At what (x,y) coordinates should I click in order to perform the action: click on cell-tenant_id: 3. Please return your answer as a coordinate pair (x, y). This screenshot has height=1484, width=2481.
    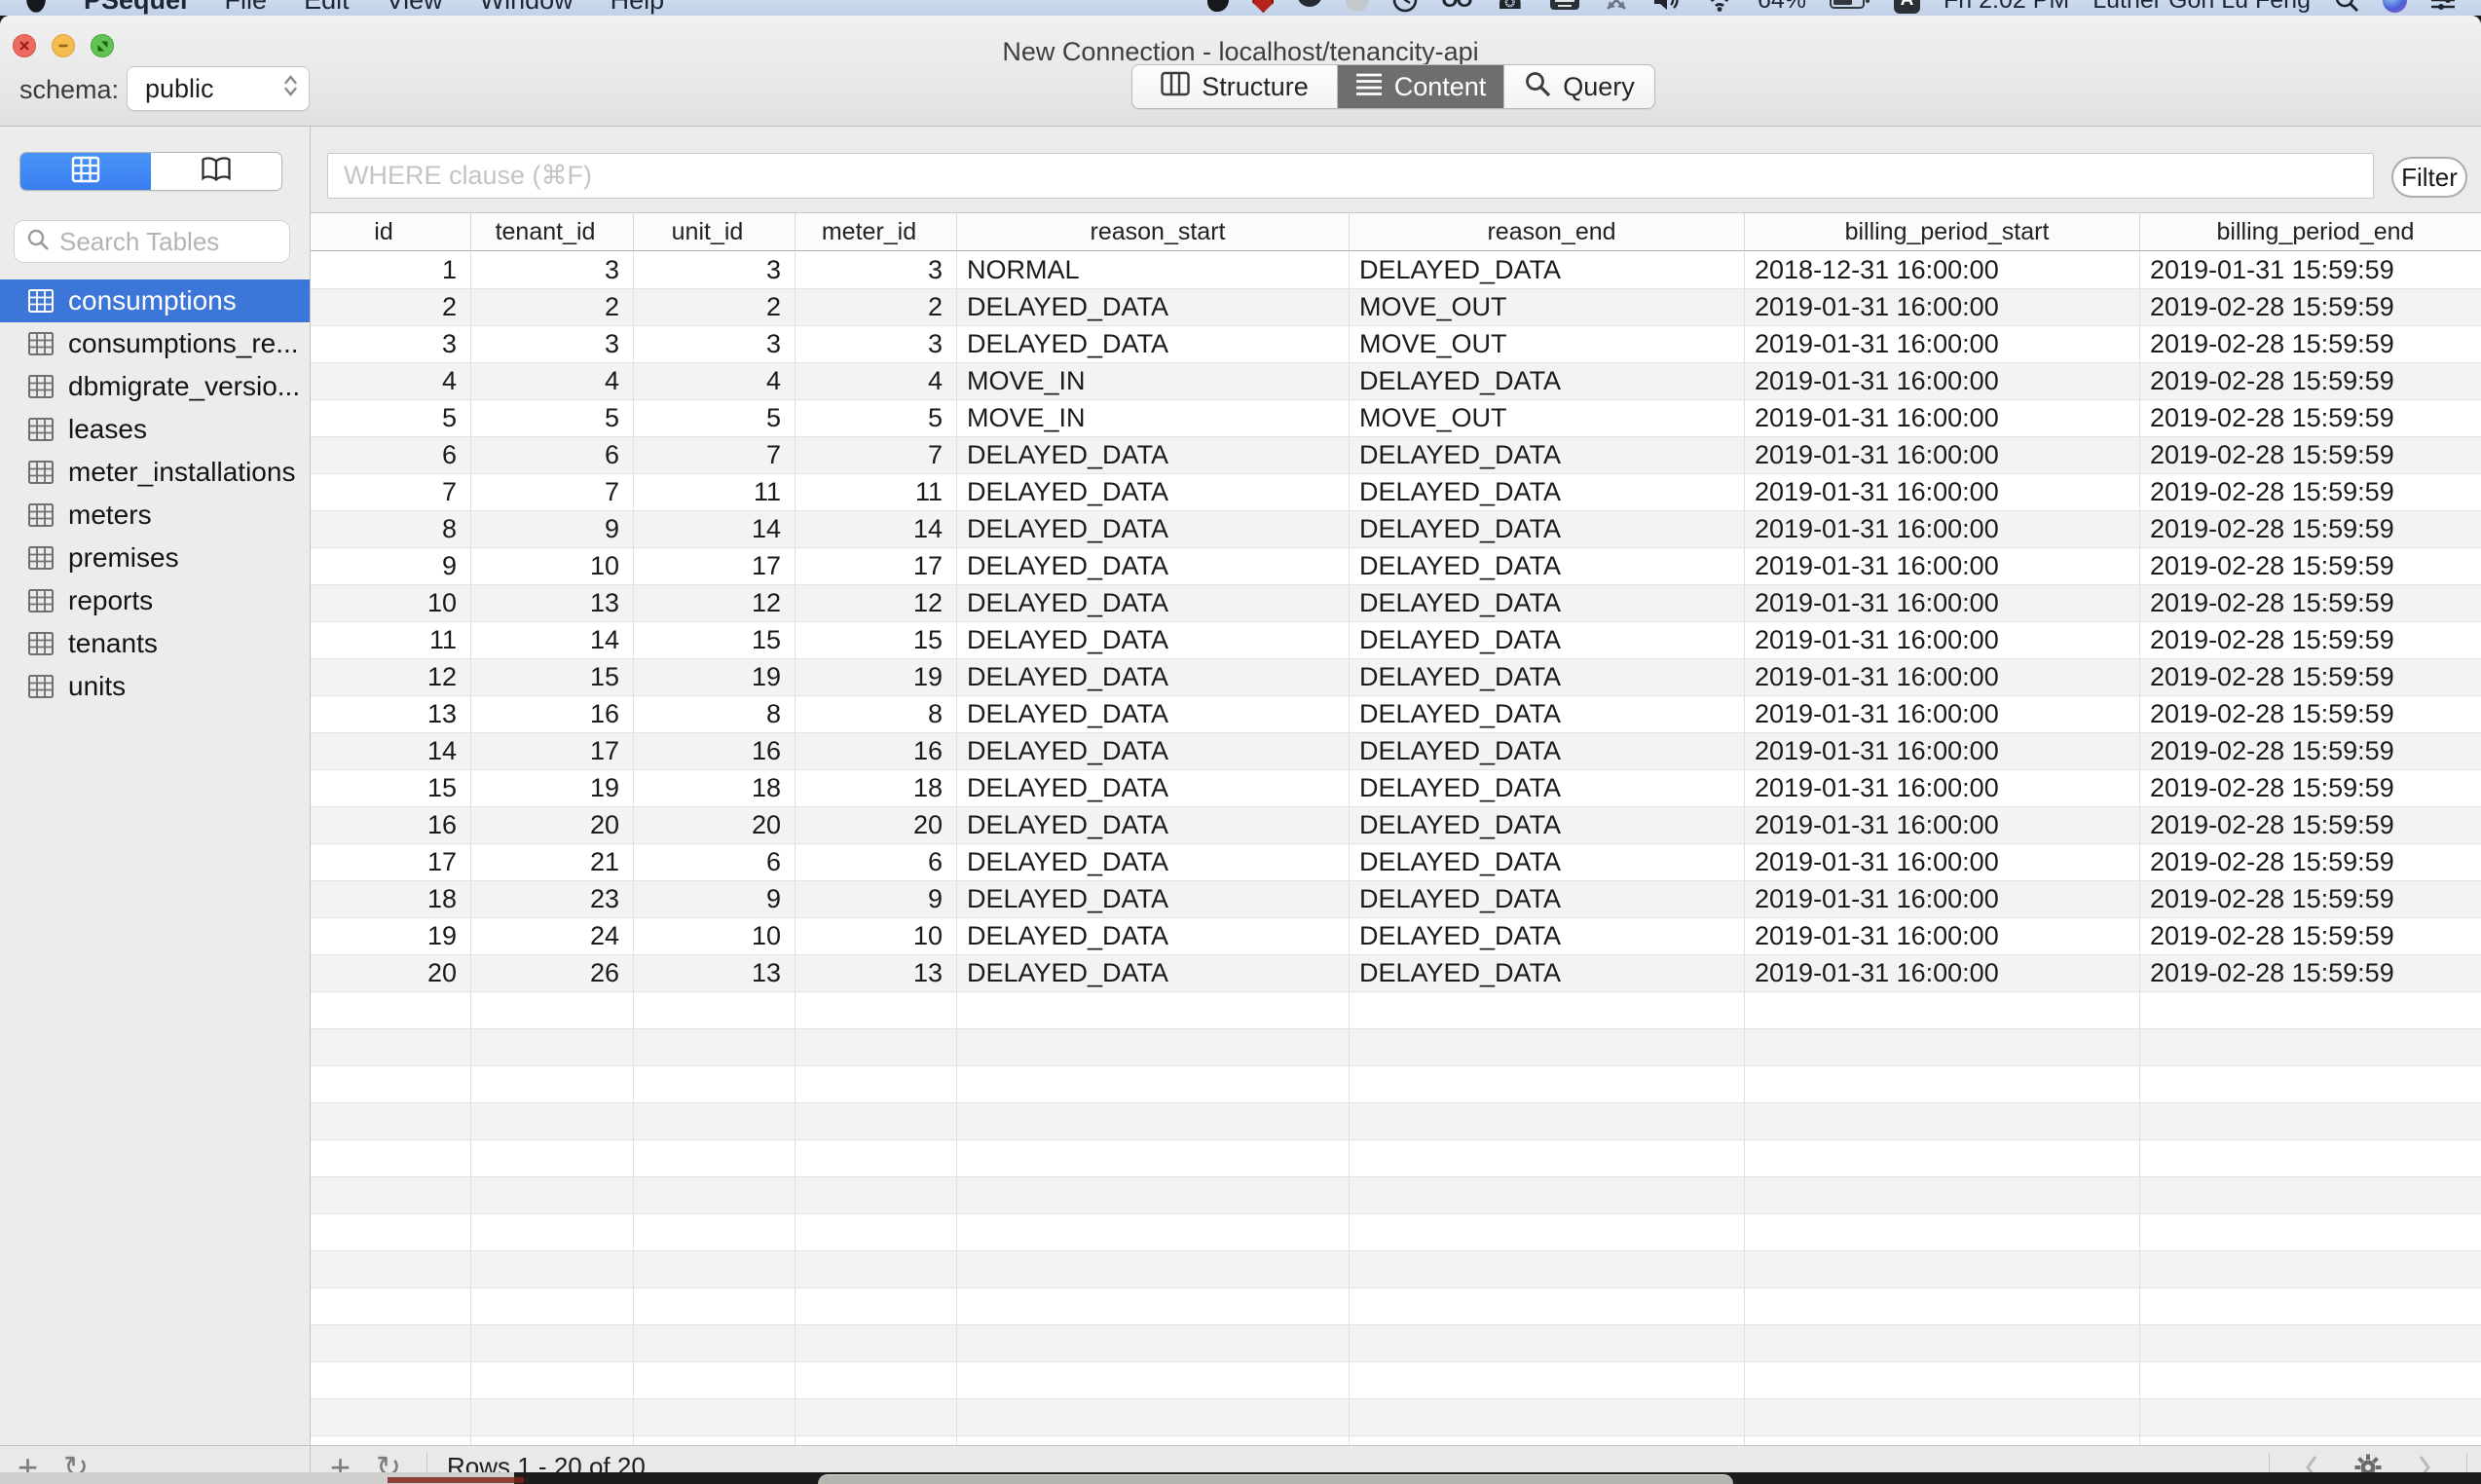
    Looking at the image, I should click on (552, 270).